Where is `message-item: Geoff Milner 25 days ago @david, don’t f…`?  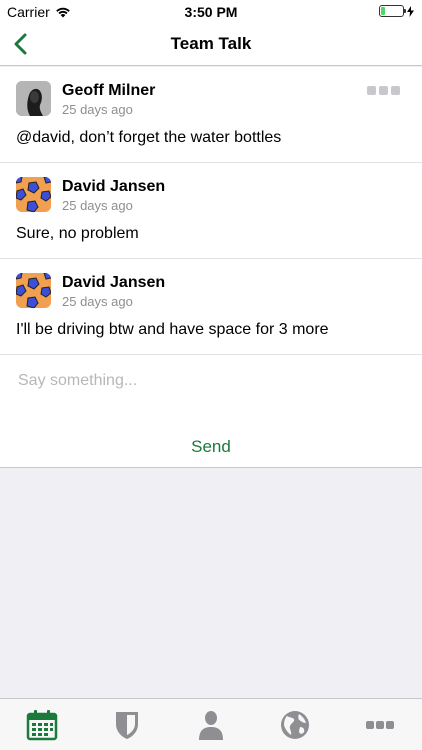
message-item: Geoff Milner 25 days ago @david, don’t f… is located at coordinates (211, 115).